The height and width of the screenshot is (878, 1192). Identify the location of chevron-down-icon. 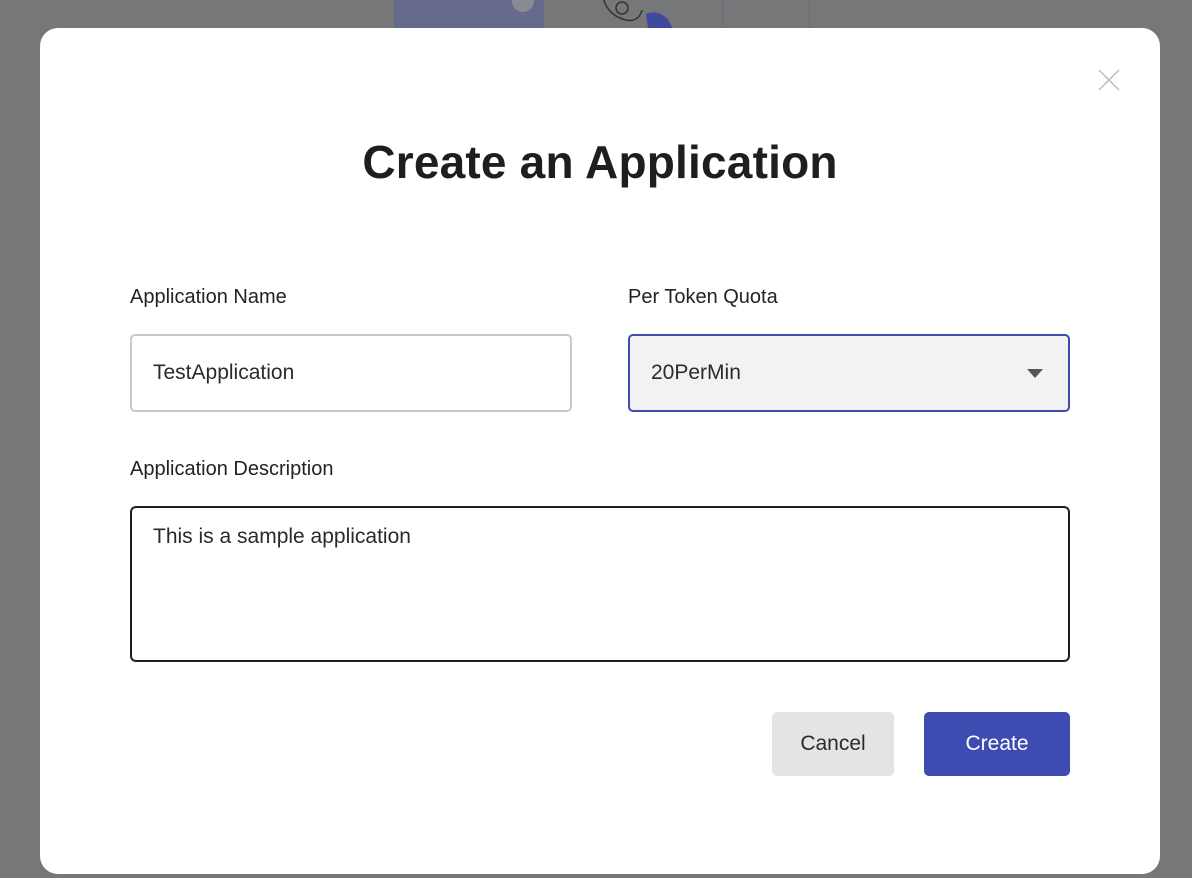
(1035, 373).